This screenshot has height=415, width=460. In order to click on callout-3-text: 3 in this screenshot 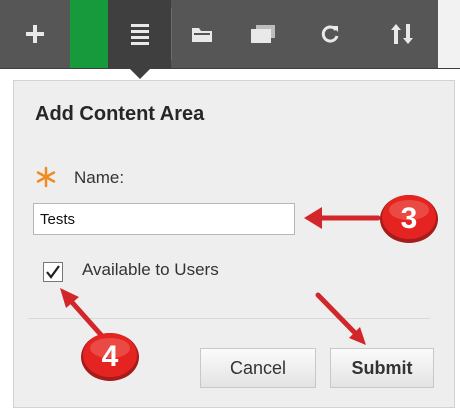, I will do `click(409, 218)`.